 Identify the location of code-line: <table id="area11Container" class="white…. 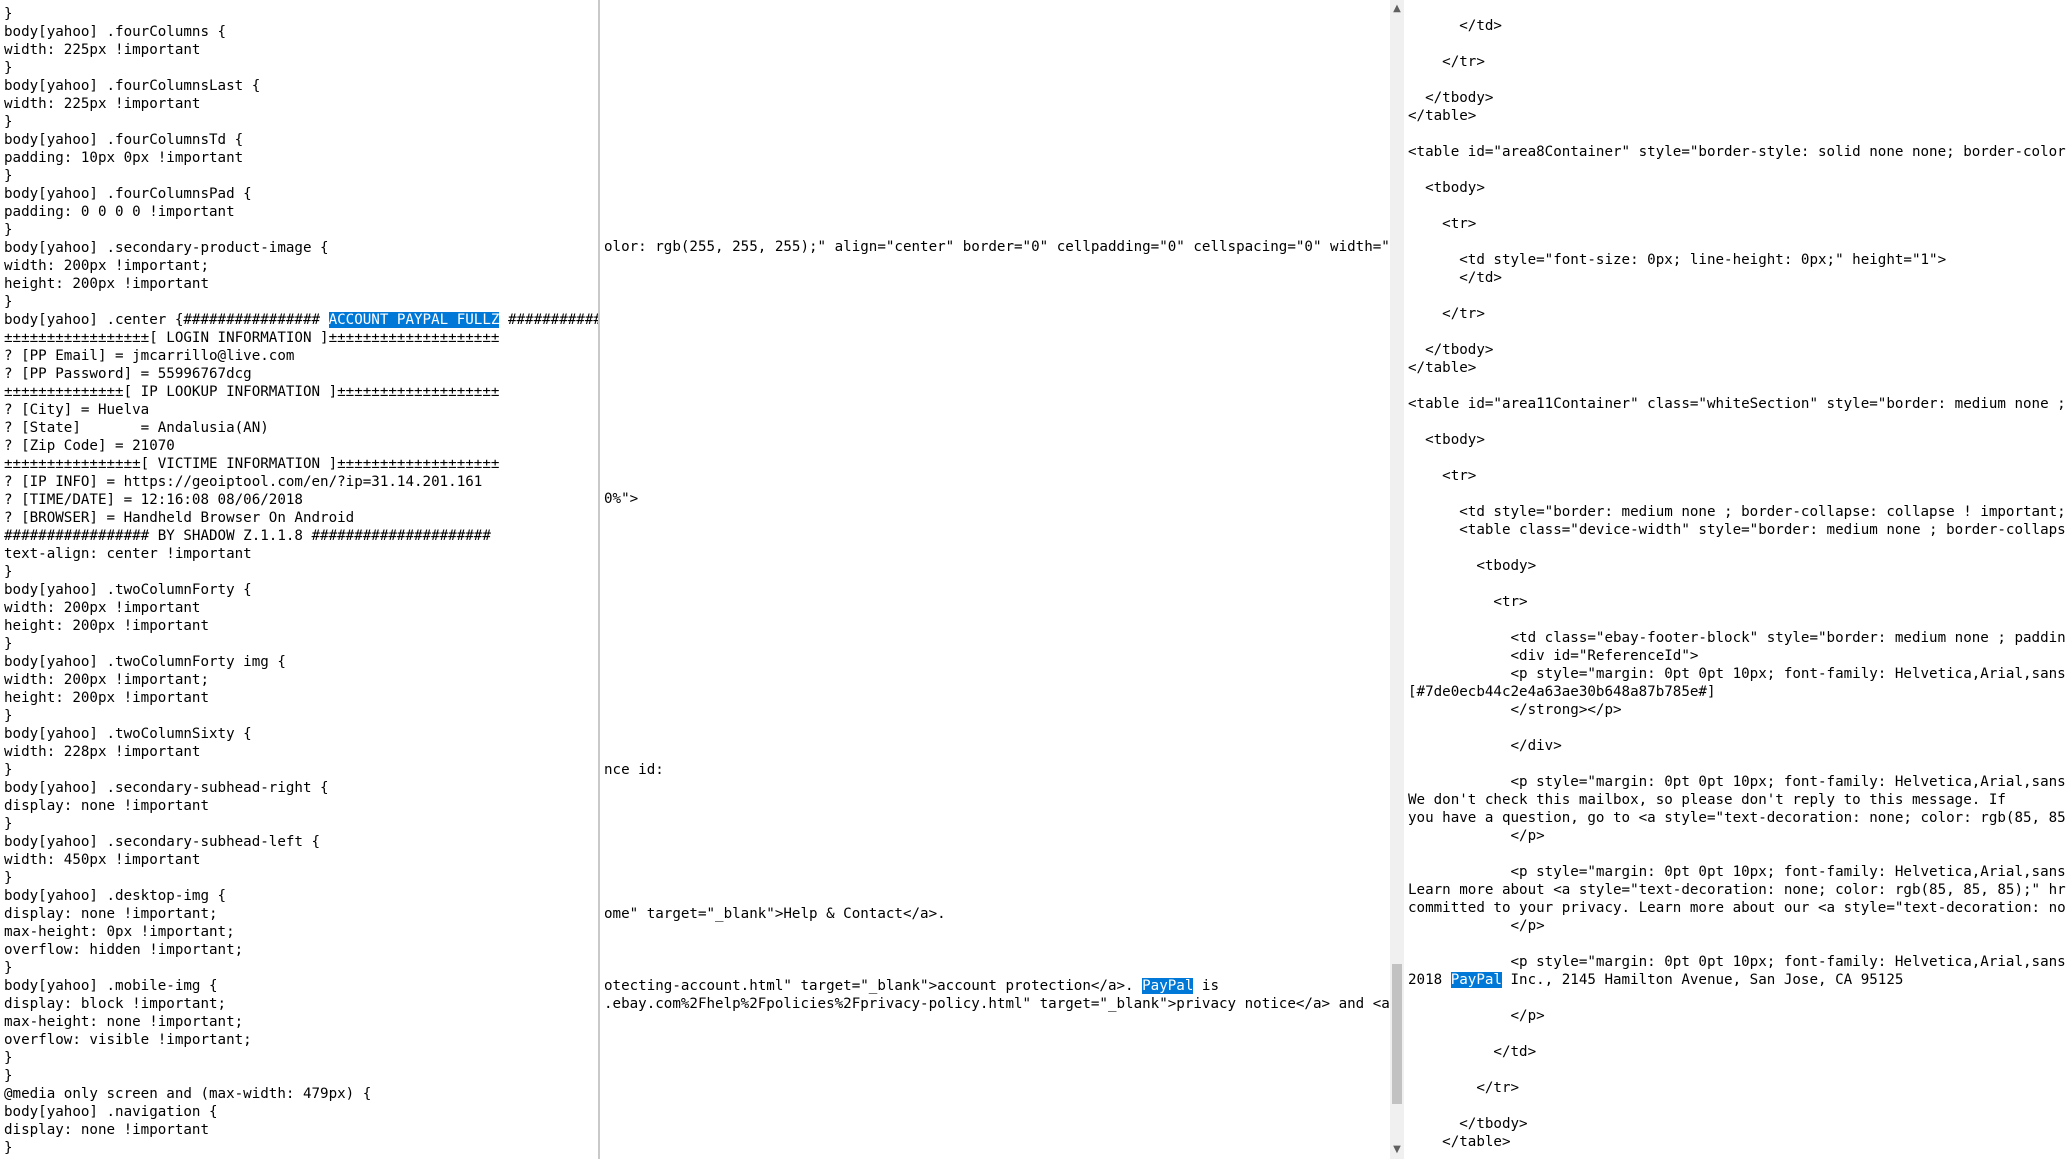
(1737, 404).